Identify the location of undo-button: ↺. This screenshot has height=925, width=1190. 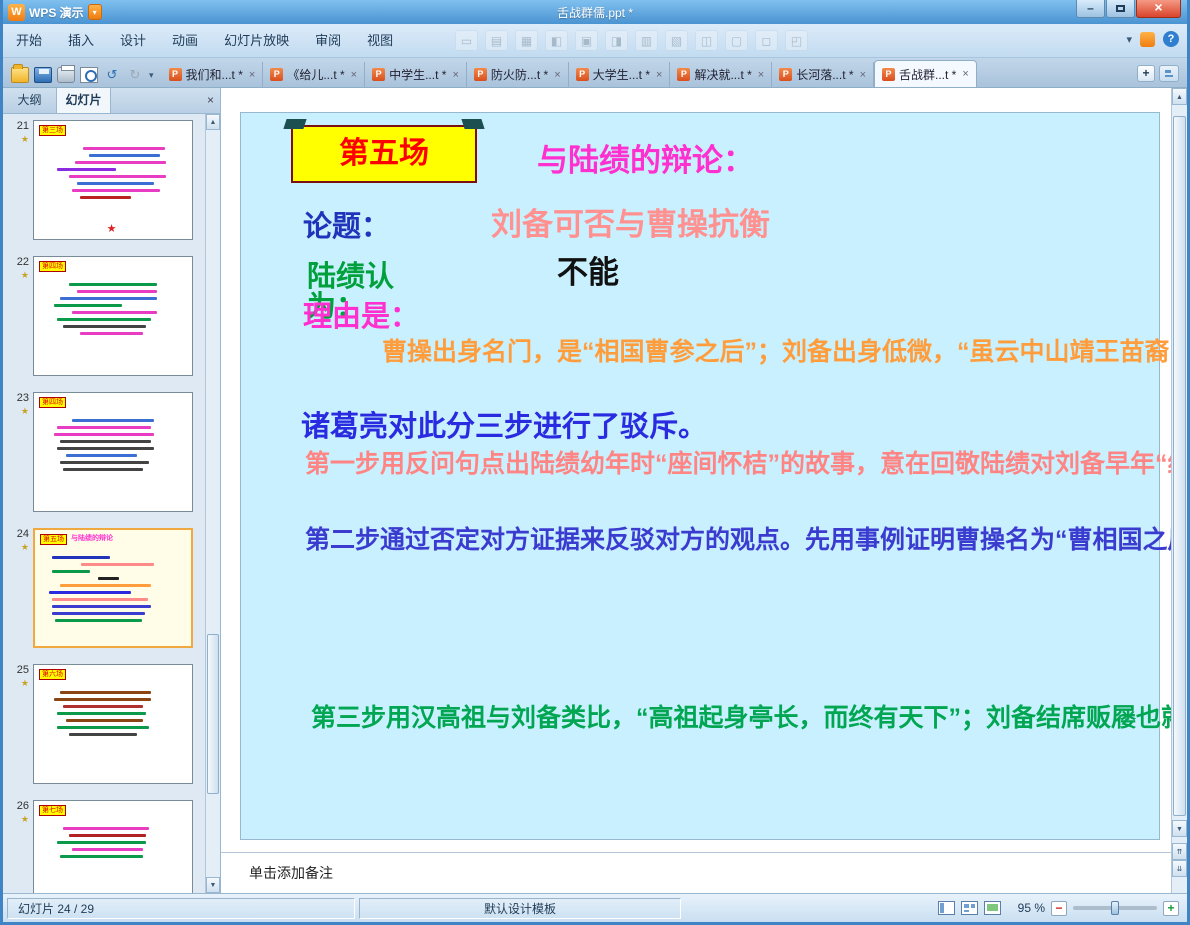
(112, 75).